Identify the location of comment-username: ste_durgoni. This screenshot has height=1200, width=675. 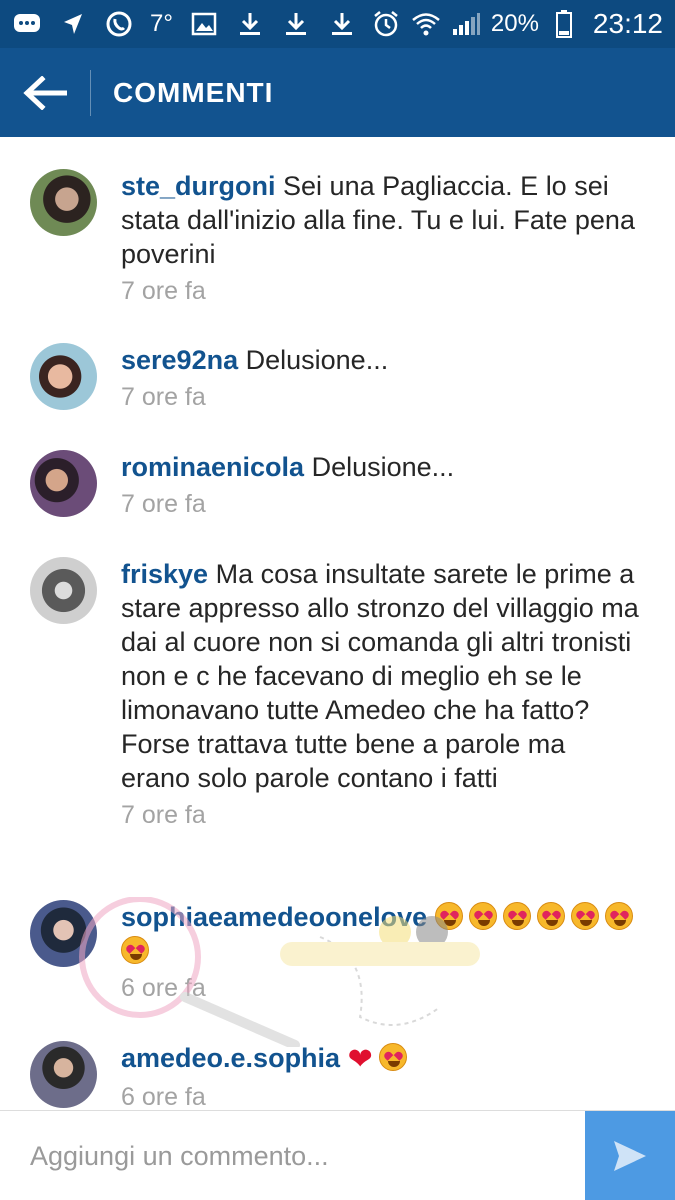
(198, 186).